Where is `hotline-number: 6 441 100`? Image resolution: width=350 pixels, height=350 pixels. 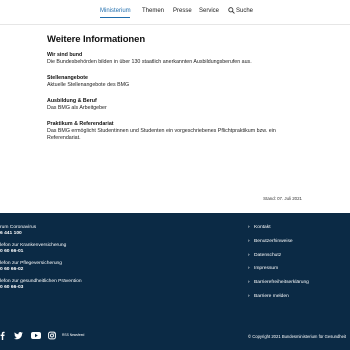
hotline-number: 6 441 100 is located at coordinates (100, 234).